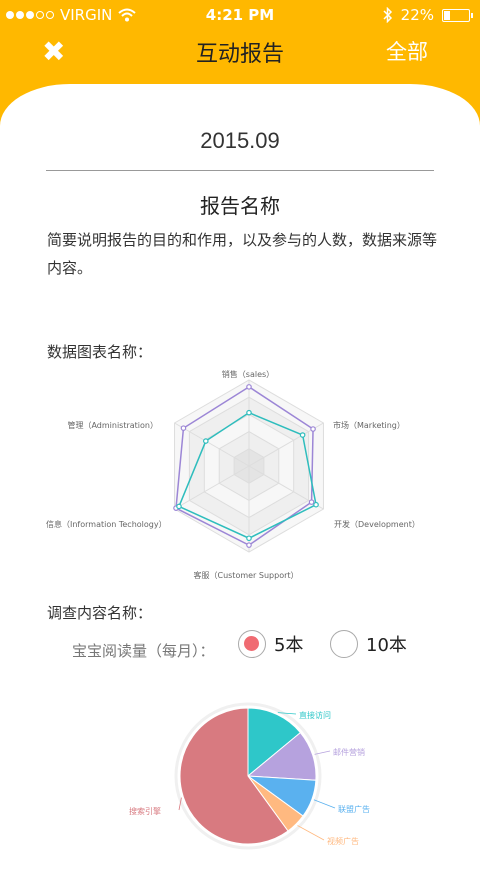 The width and height of the screenshot is (480, 884). What do you see at coordinates (407, 51) in the screenshot?
I see `all-button: 全部` at bounding box center [407, 51].